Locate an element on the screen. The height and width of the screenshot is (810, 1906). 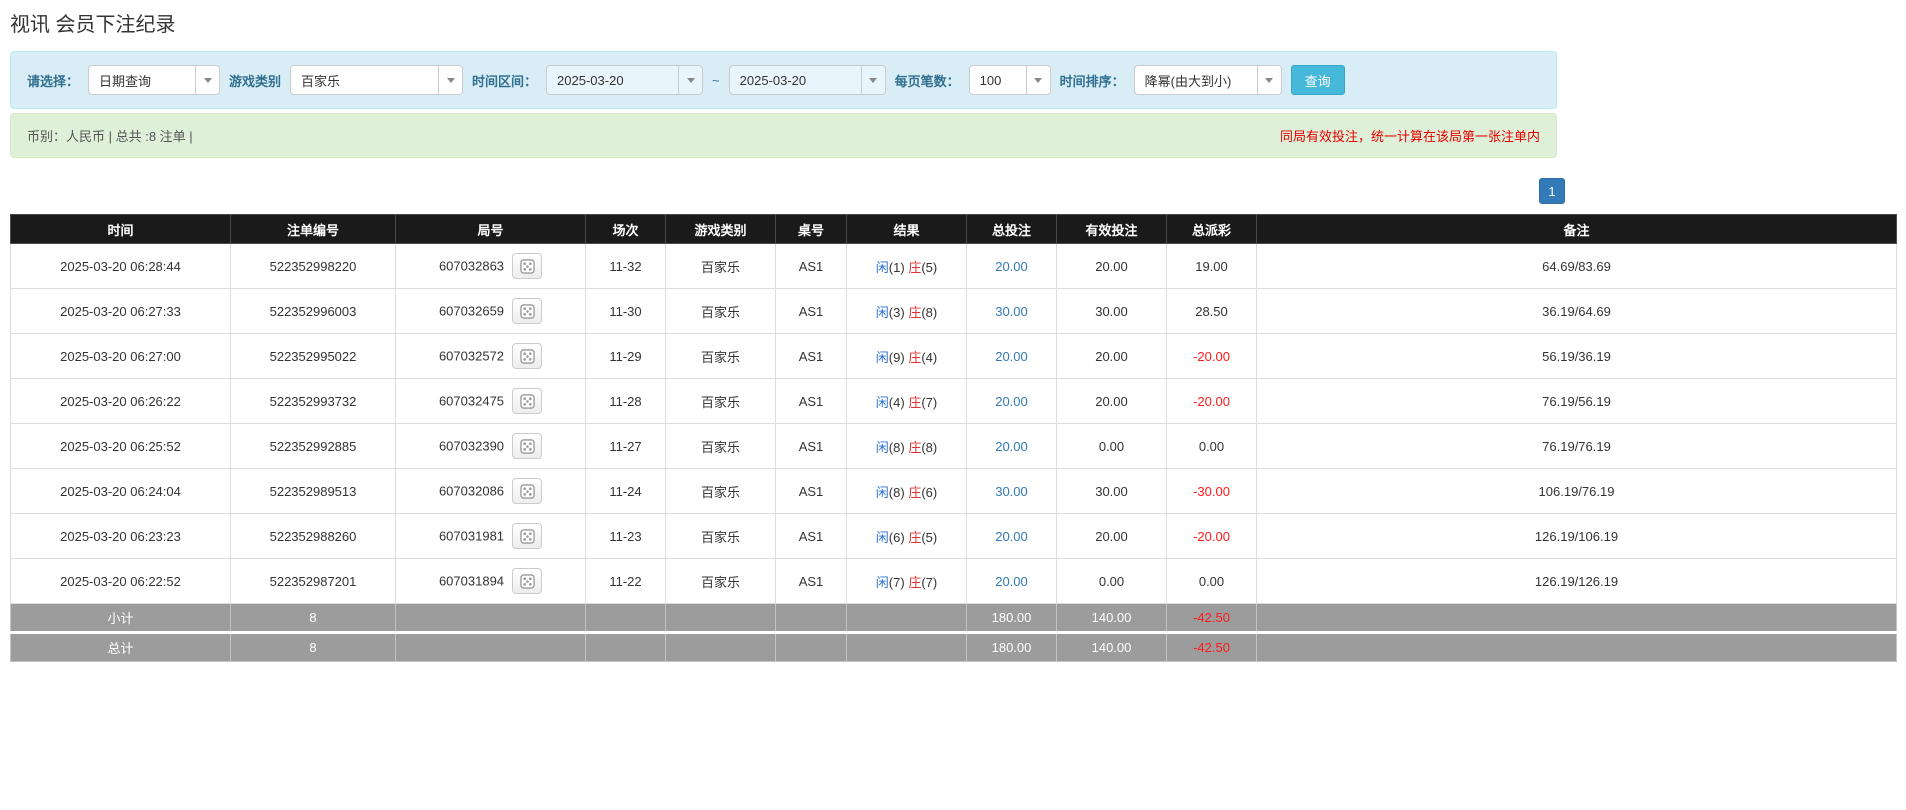
pagination: 1 is located at coordinates (787, 191).